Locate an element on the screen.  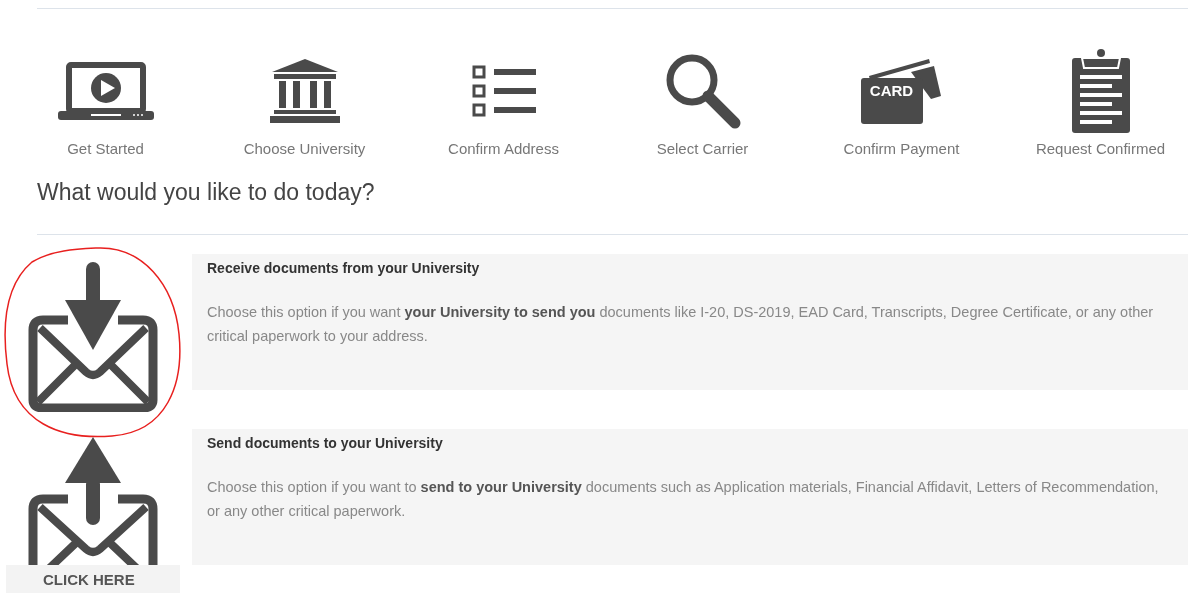
option-description: Choose this option if you want to send to your University documents such as Application materials, Financial Affidavit, Letters of Recommendation, or any other critical paperwork. is located at coordinates (683, 499).